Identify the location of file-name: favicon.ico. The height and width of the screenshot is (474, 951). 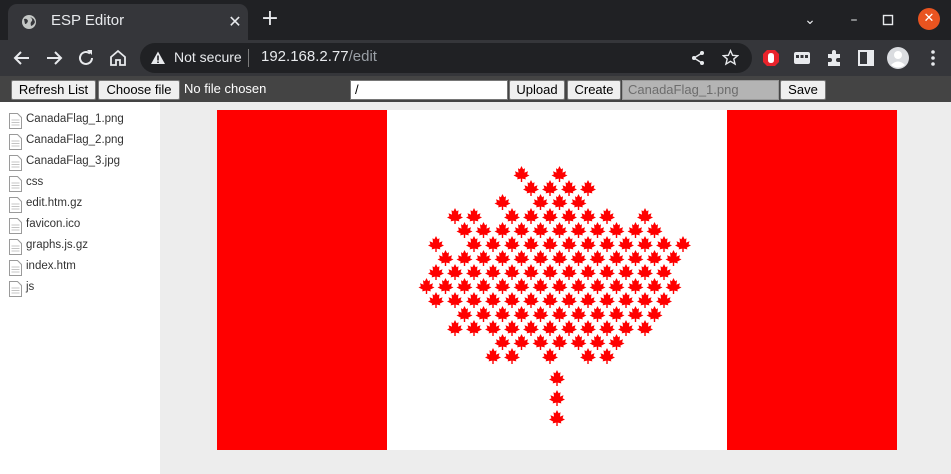
(53, 224).